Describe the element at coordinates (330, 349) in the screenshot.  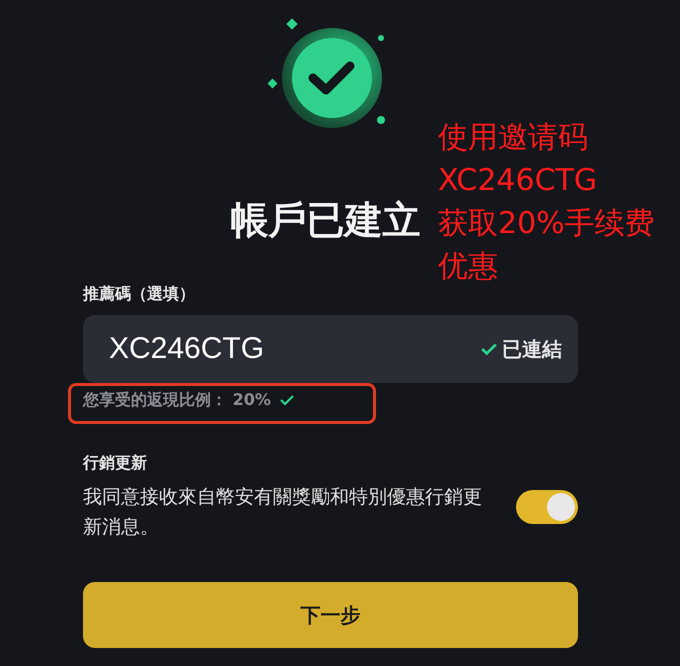
I see `referral-code-field: XC246CTG 已連結` at that location.